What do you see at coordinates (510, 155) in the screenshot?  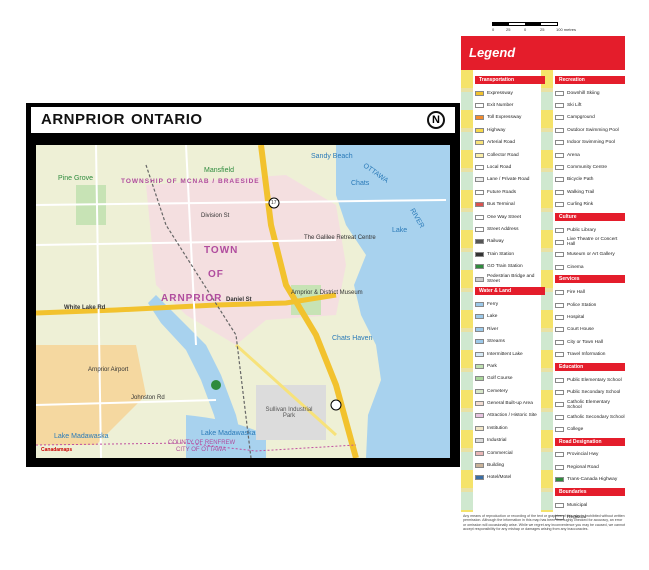 I see `legend-item: Collector Road` at bounding box center [510, 155].